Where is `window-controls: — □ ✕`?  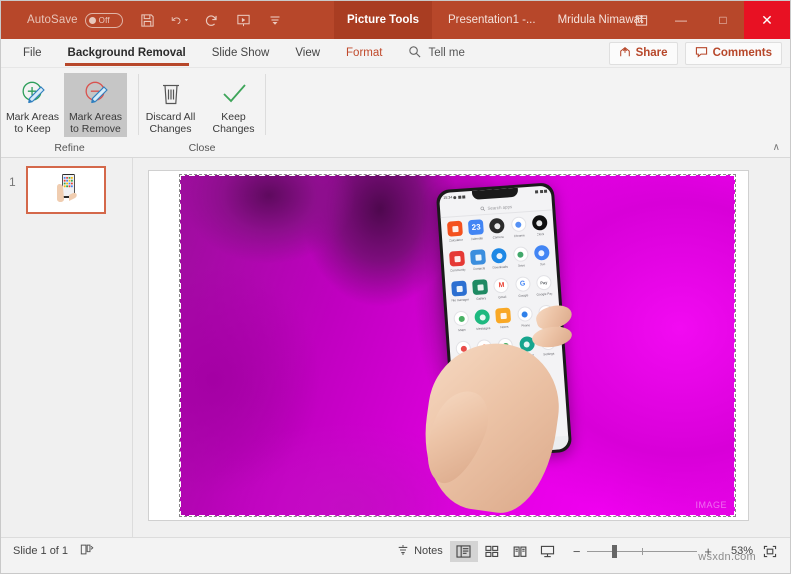
window-controls: — □ ✕ is located at coordinates (706, 20).